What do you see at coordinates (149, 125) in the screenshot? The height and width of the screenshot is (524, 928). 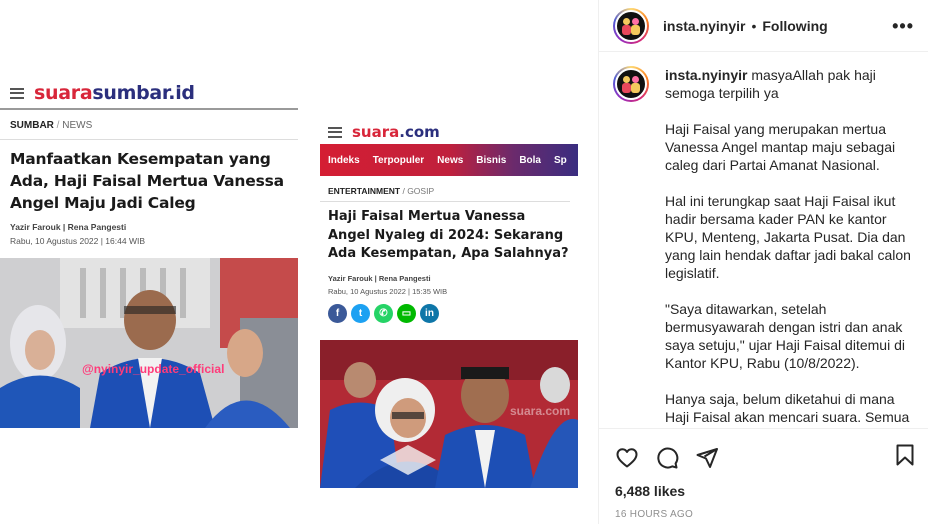 I see `breadcrumb: SUMBAR / NEWS` at bounding box center [149, 125].